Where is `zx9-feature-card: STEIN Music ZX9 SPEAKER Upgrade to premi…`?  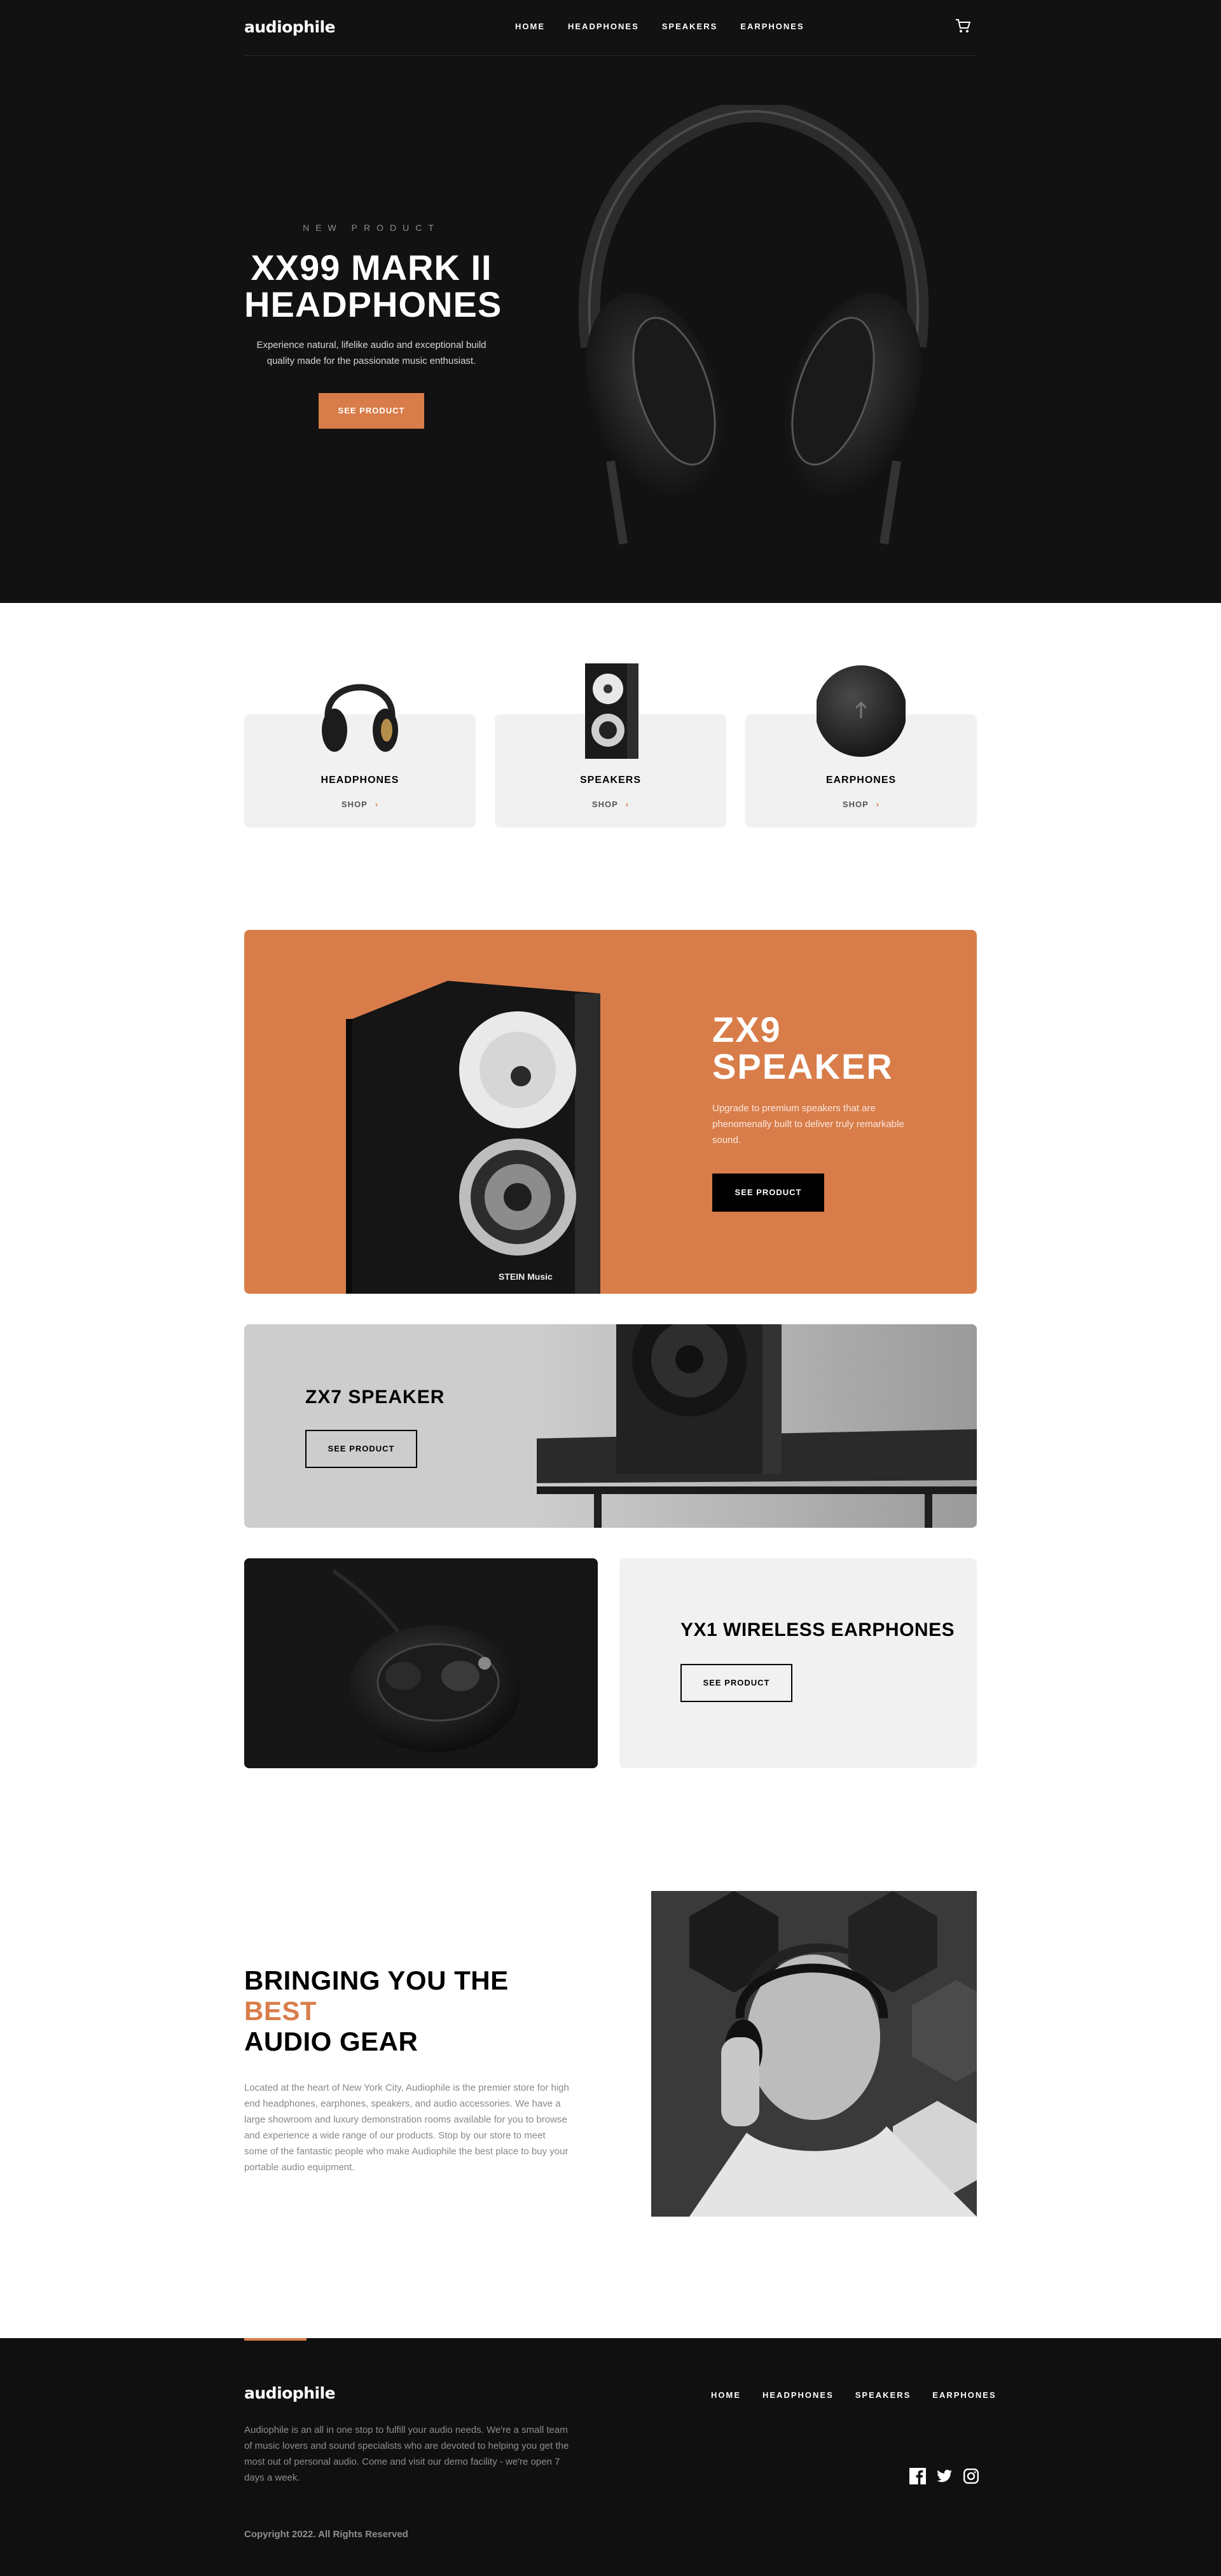 zx9-feature-card: STEIN Music ZX9 SPEAKER Upgrade to premi… is located at coordinates (610, 1112).